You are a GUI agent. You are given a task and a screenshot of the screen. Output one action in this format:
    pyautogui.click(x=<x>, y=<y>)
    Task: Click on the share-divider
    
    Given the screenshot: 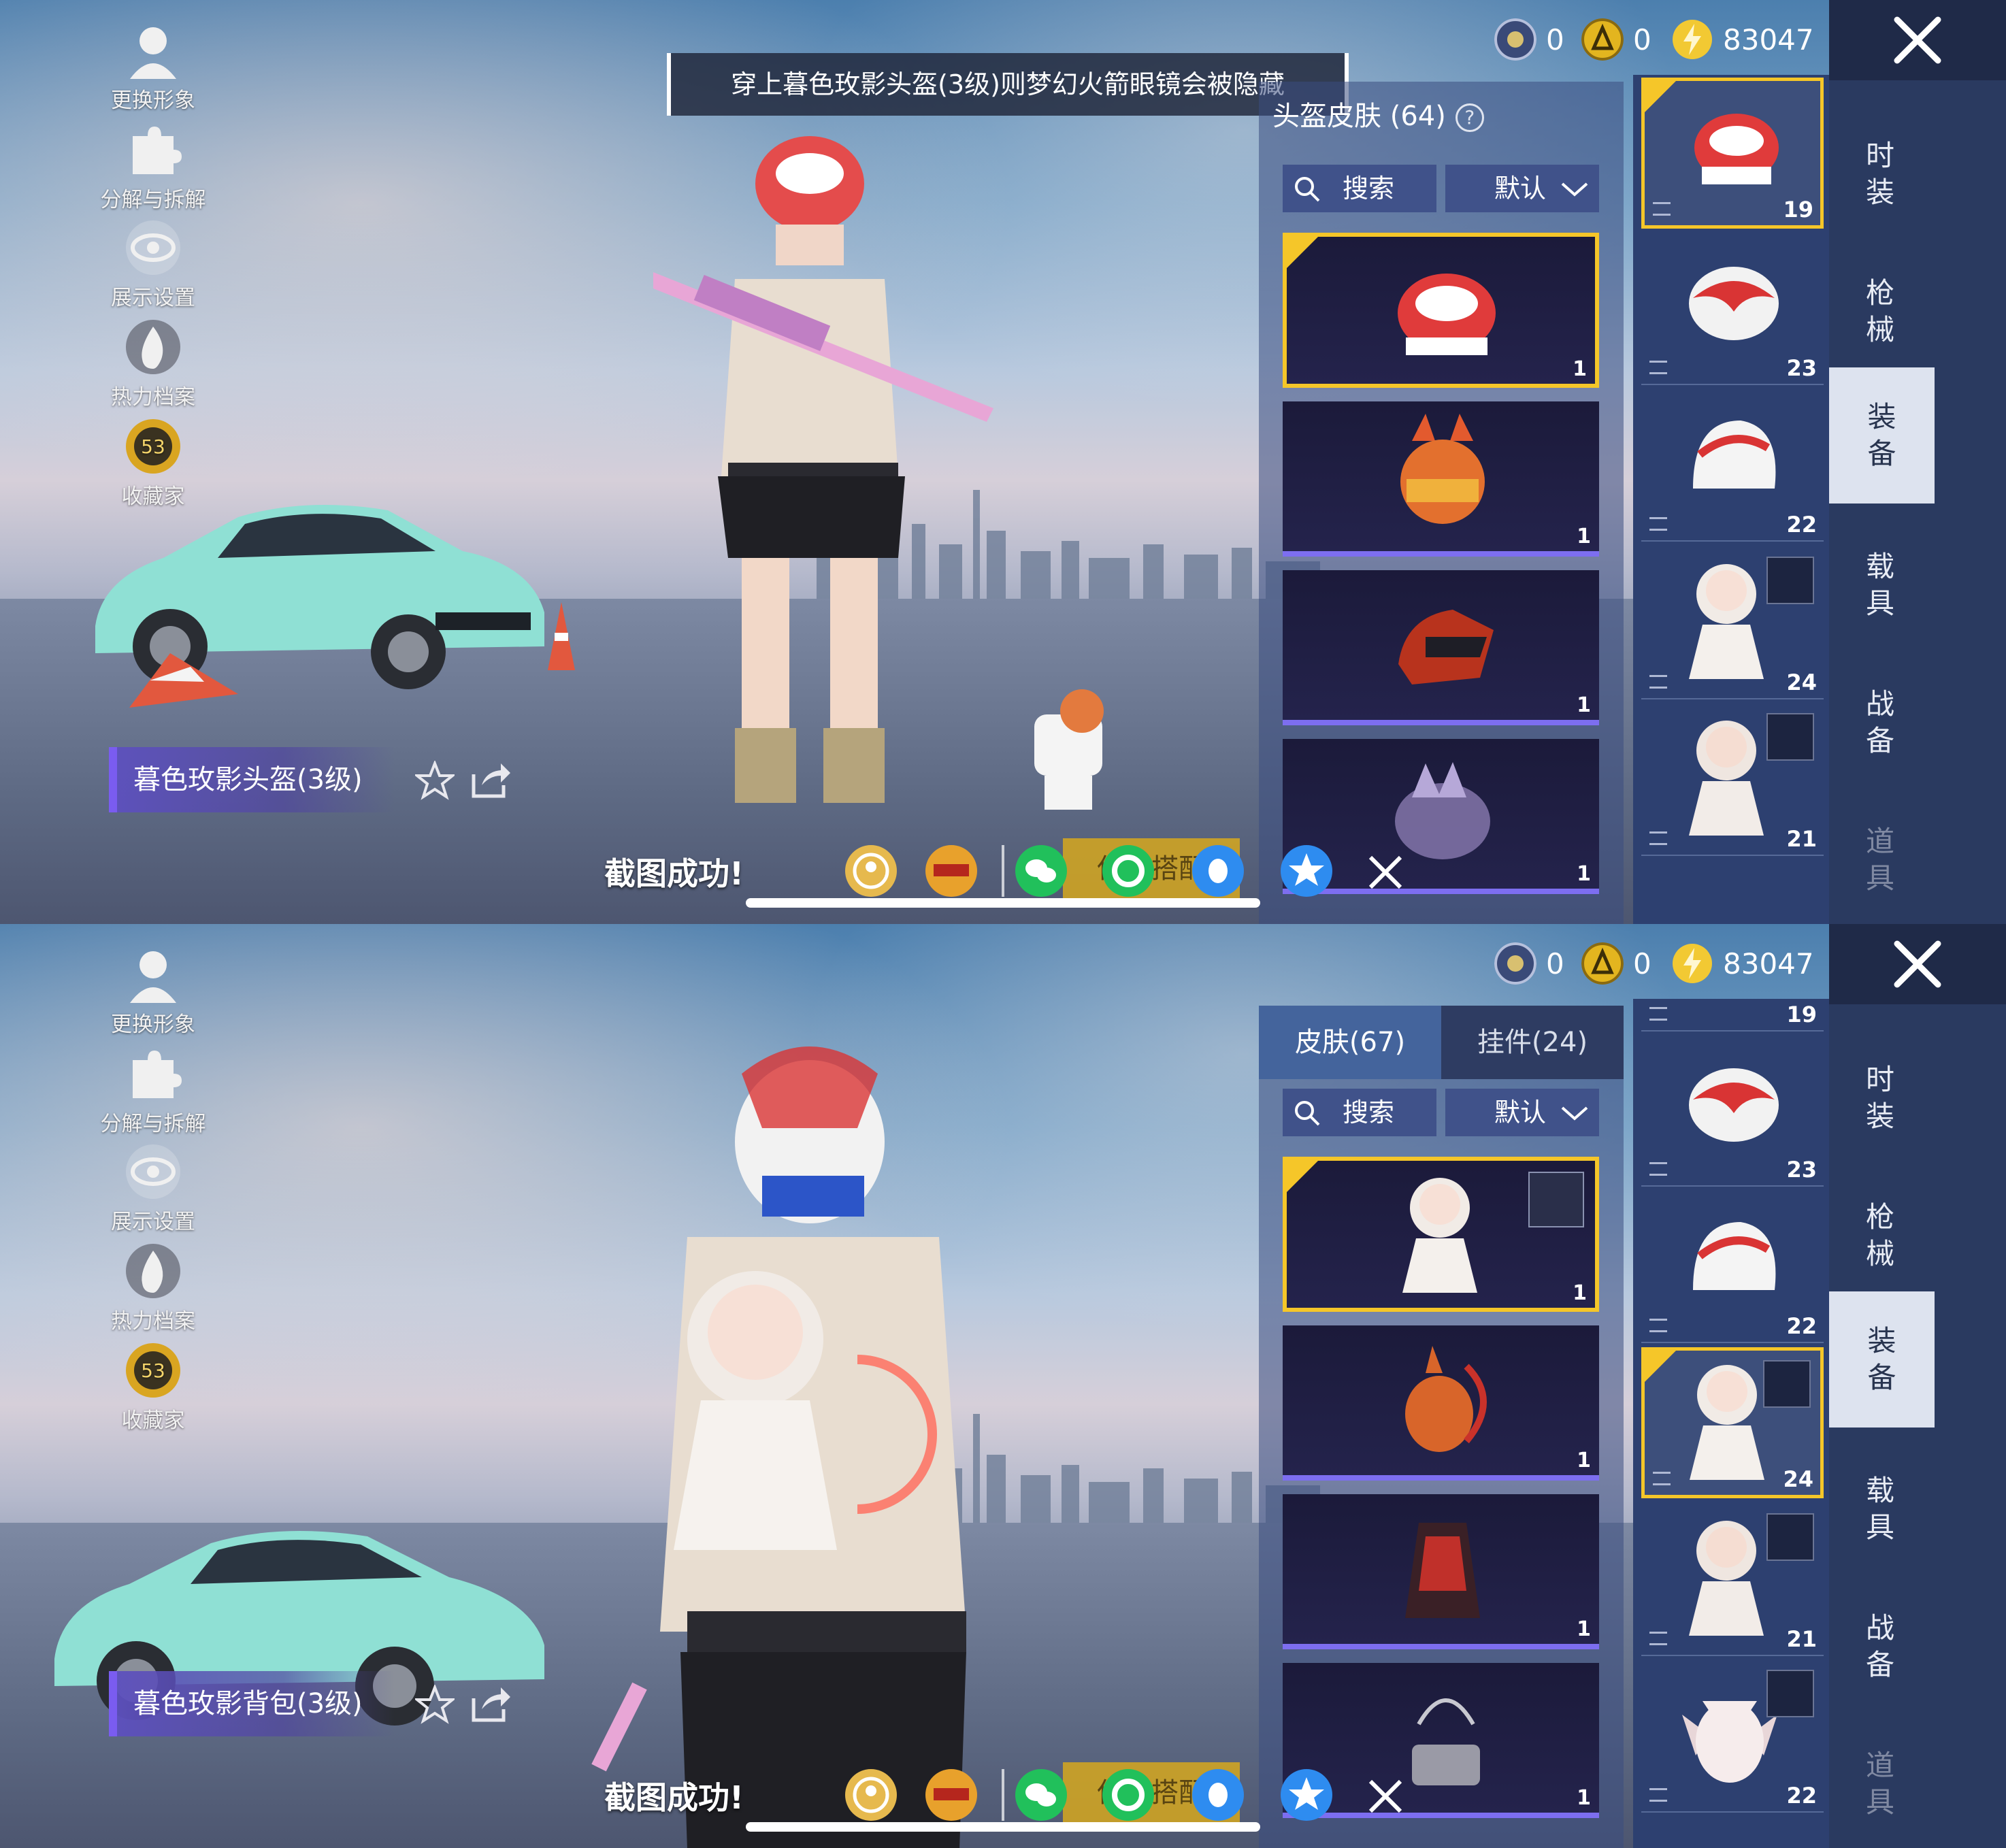 What is the action you would take?
    pyautogui.click(x=1003, y=871)
    